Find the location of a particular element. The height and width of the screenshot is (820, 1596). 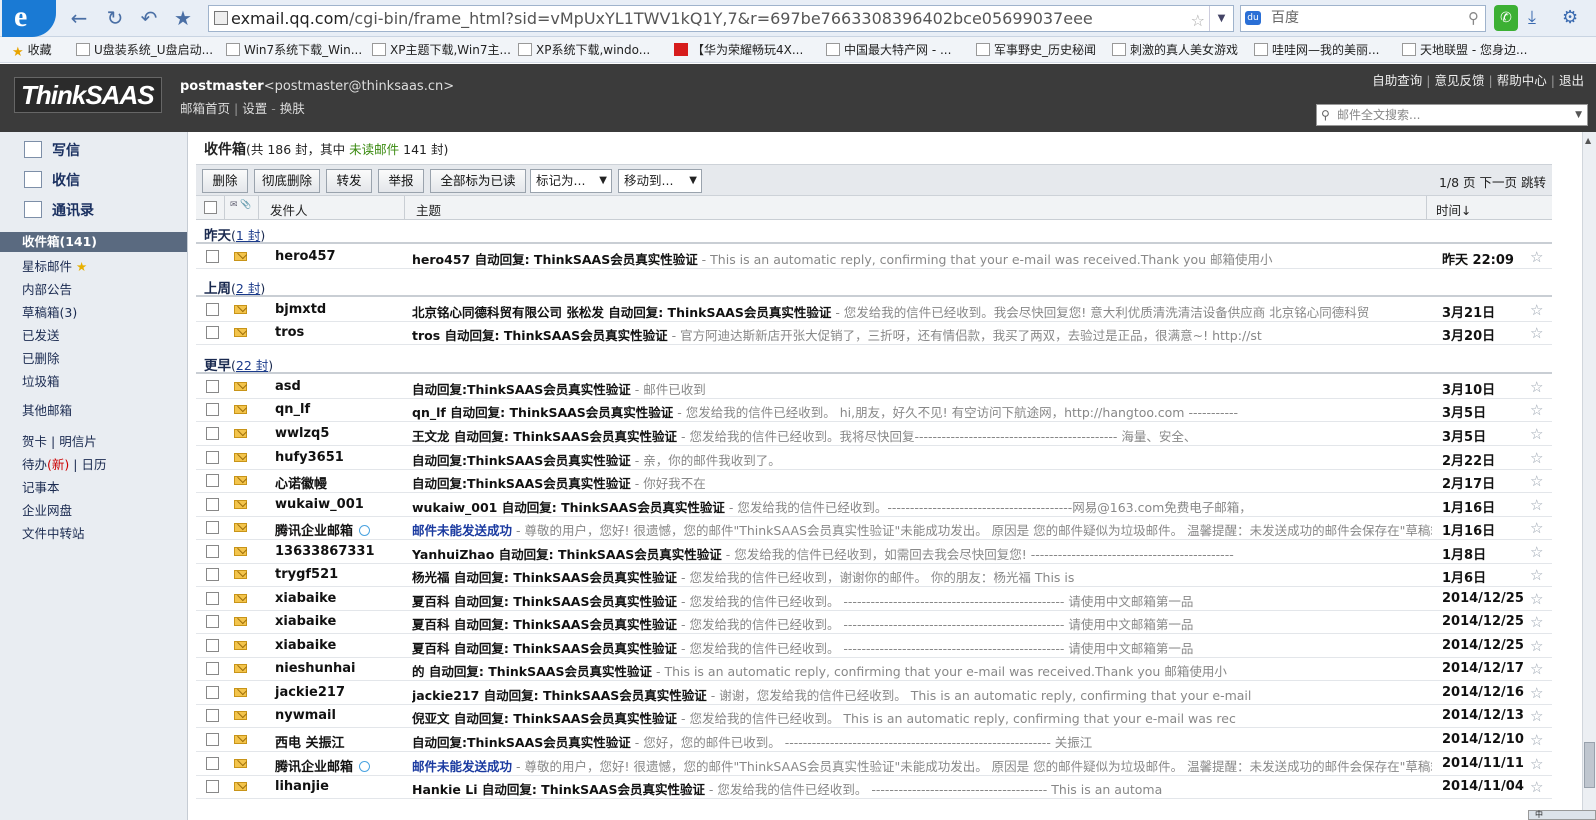

notepad-link: 记事本 is located at coordinates (41, 486).